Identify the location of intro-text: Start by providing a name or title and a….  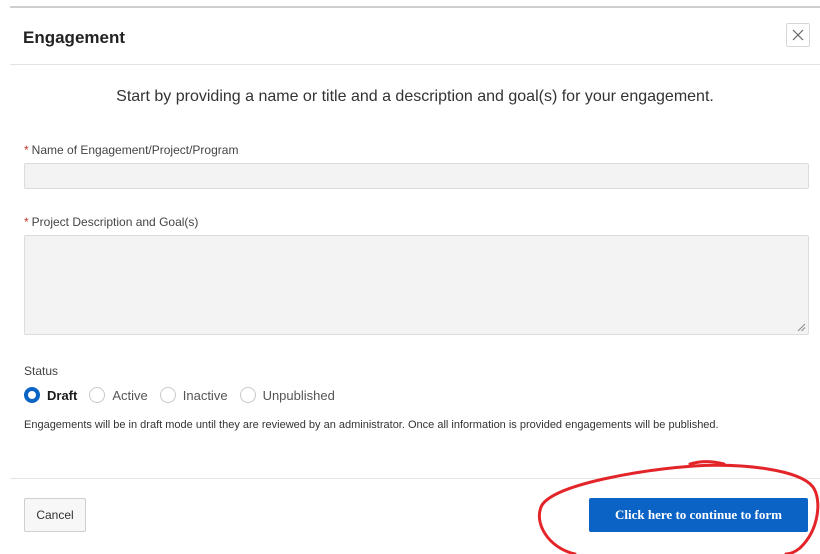
(415, 96).